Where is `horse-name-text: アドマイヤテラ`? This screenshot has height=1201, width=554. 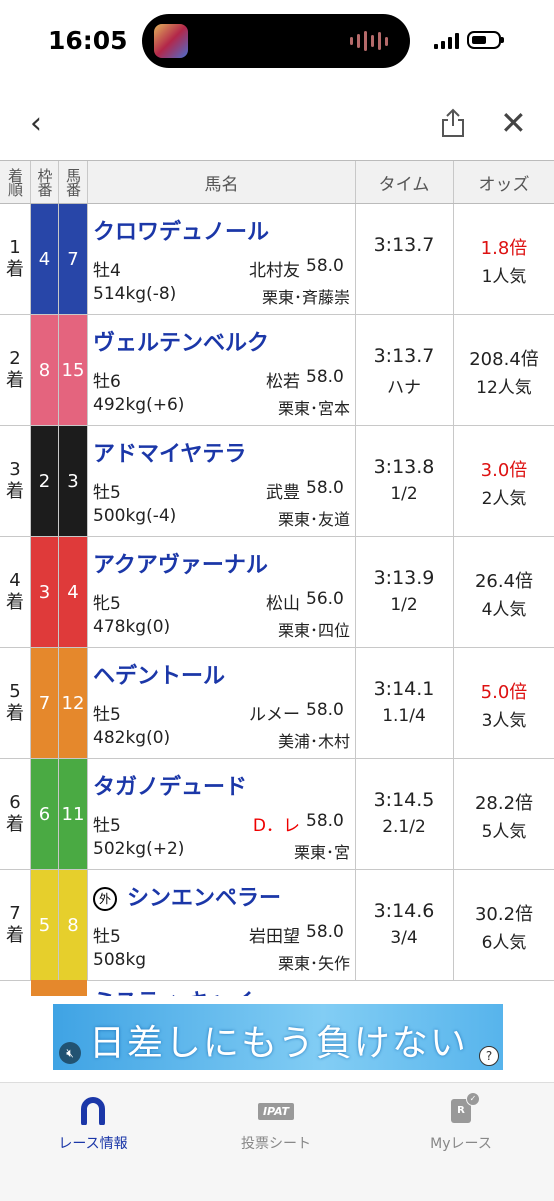 horse-name-text: アドマイヤテラ is located at coordinates (170, 454).